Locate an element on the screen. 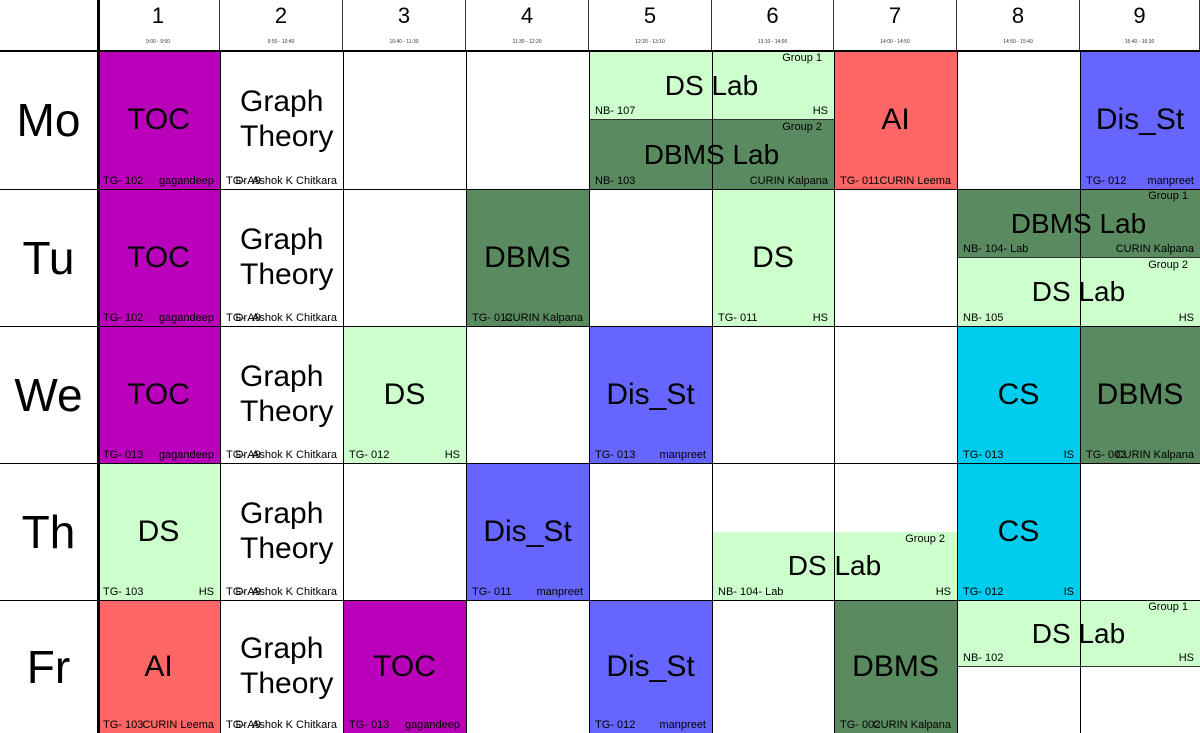 Image resolution: width=1200 pixels, height=733 pixels. period-header: 8 14:50 - 15:40 is located at coordinates (1018, 25).